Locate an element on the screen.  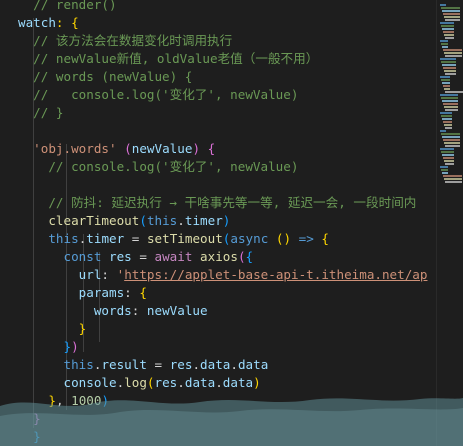
code-line: const res = await axios({ is located at coordinates (136, 257).